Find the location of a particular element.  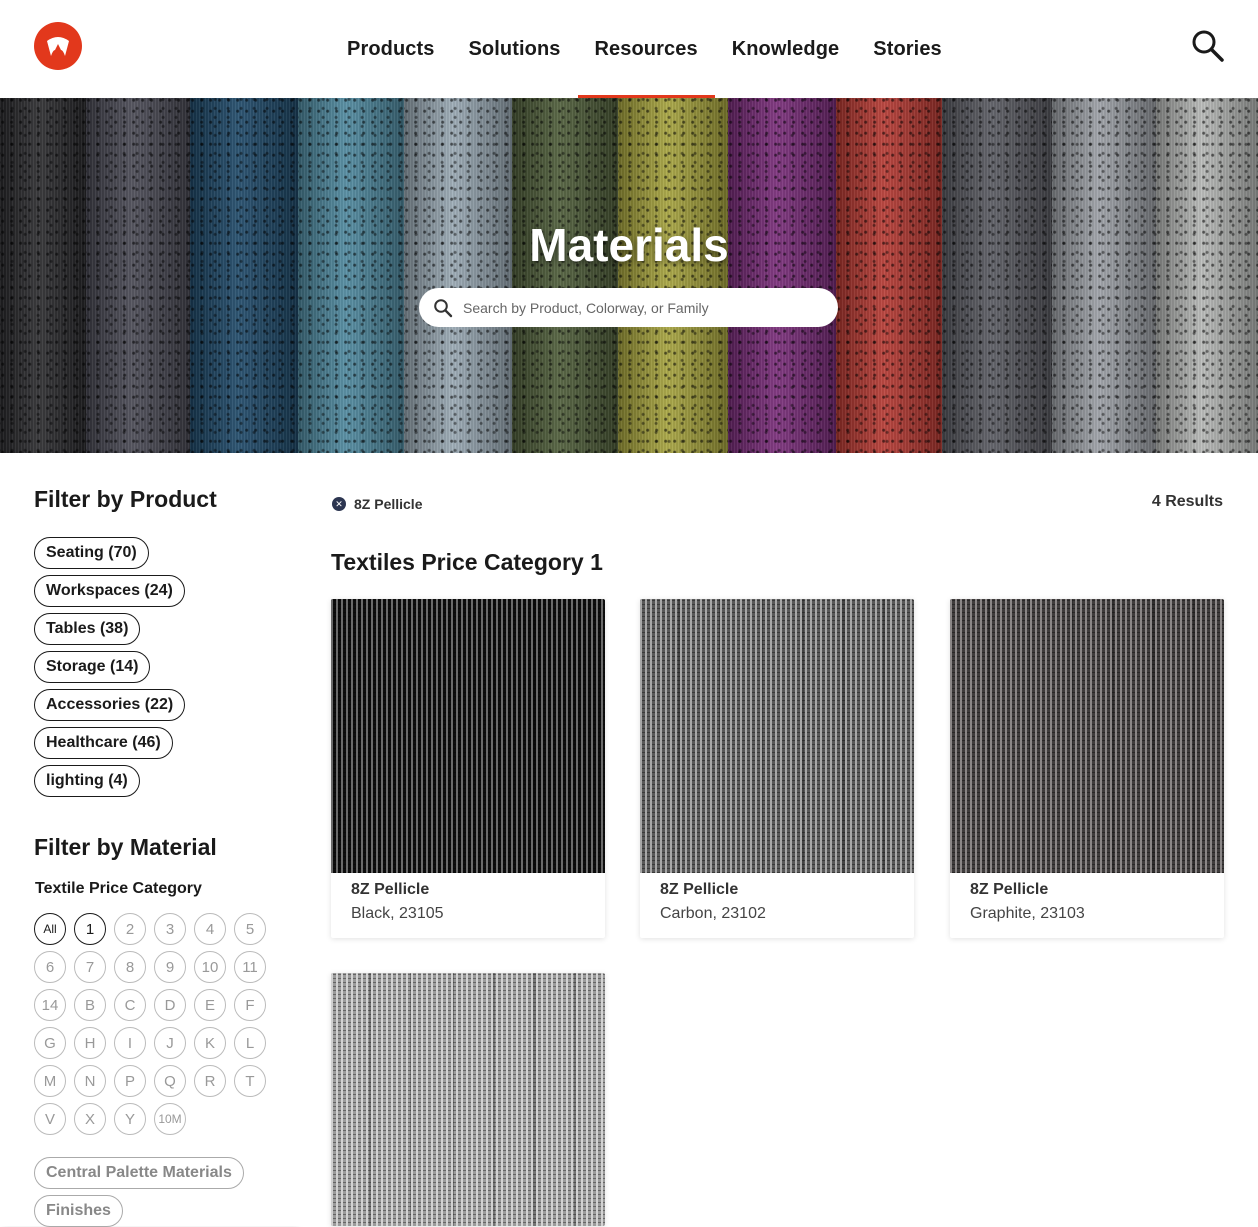

price-category-4: 4 is located at coordinates (210, 929).